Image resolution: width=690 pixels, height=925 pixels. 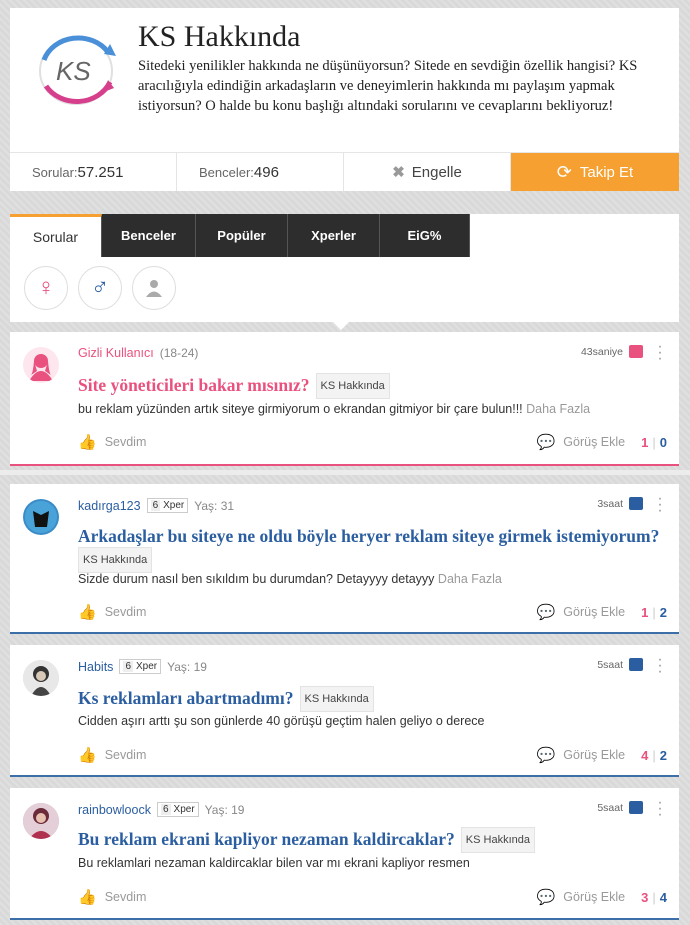 I want to click on answer-counts: 4 | 2, so click(x=654, y=755).